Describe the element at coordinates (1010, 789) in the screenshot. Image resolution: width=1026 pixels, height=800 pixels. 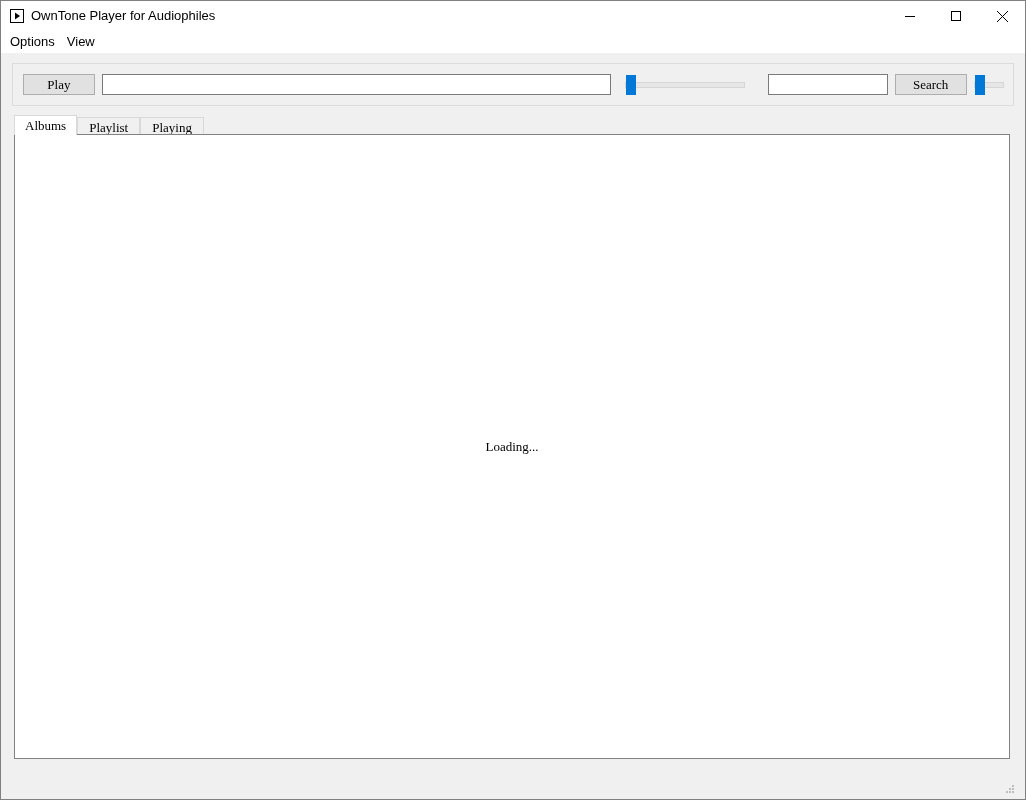
I see `resize-grip-icon` at that location.